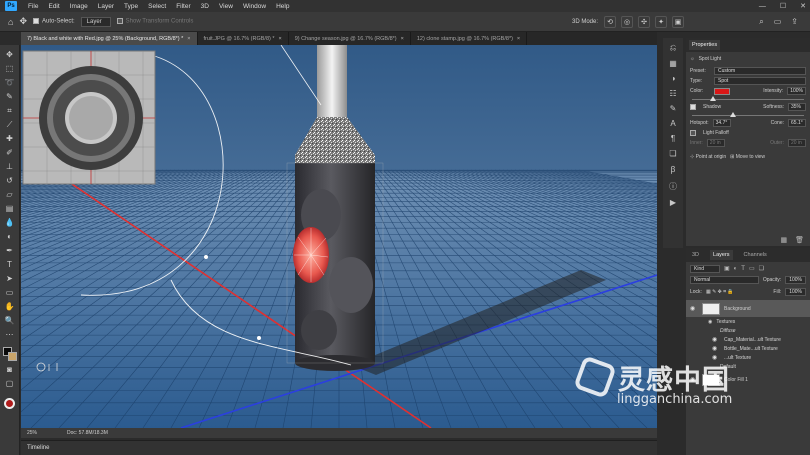 The image size is (810, 455). I want to click on default-item: Default, so click(748, 366).